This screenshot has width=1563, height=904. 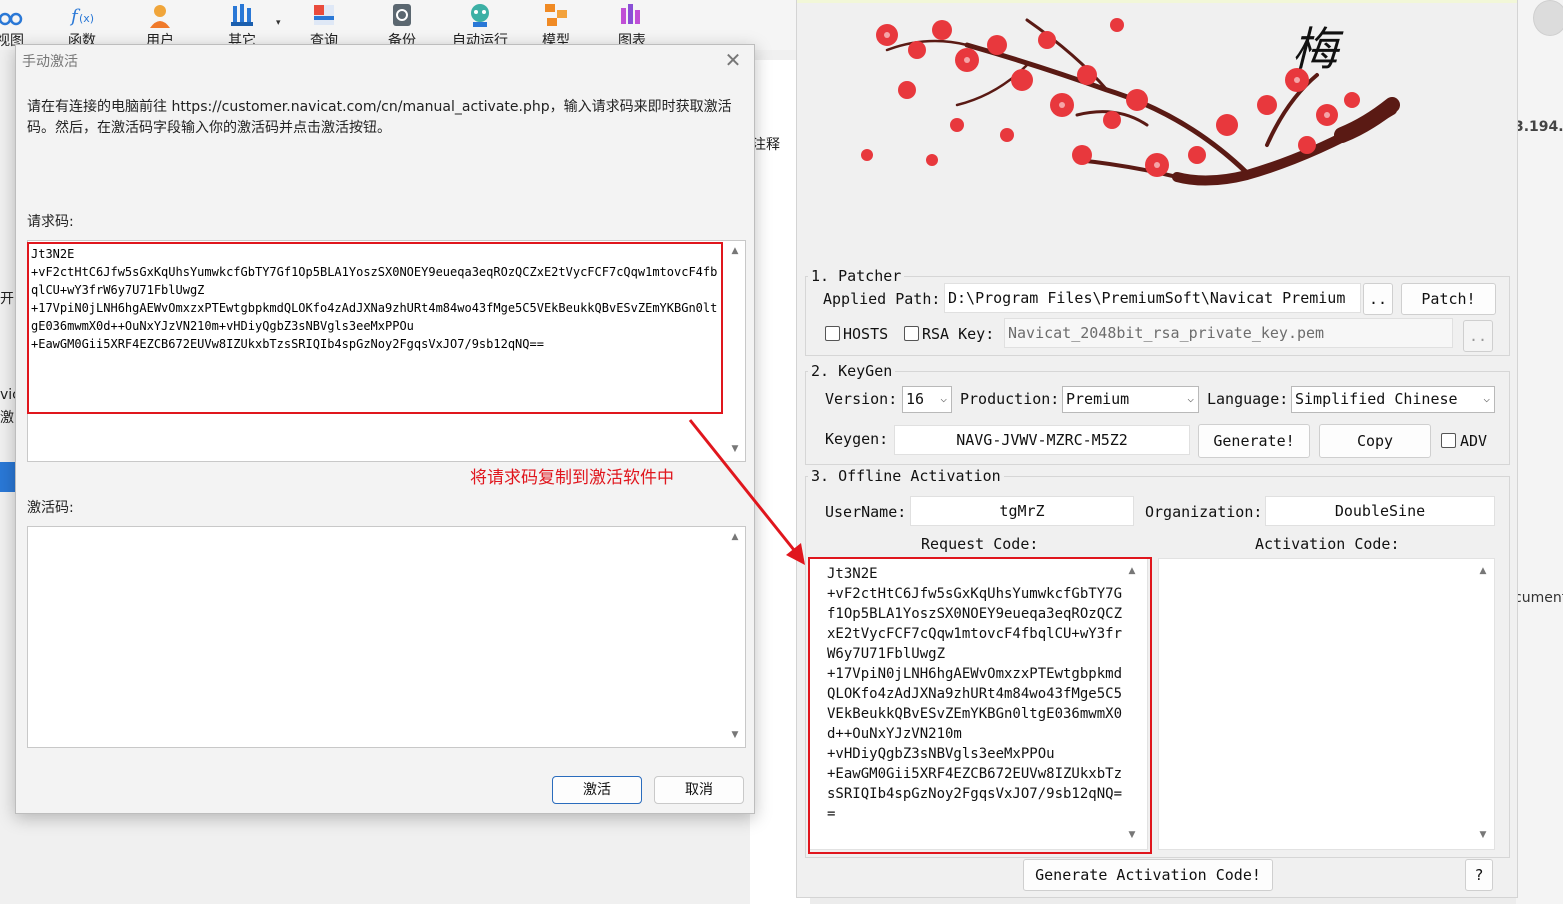 What do you see at coordinates (906, 476) in the screenshot?
I see `offline-activation-group-title: 3. Offline Activation` at bounding box center [906, 476].